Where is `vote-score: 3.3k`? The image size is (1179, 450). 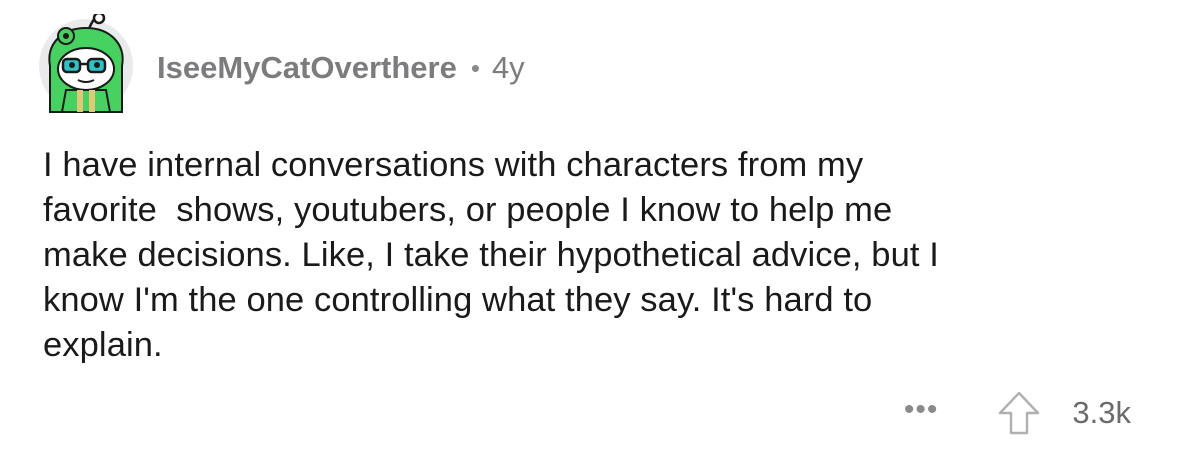 vote-score: 3.3k is located at coordinates (1101, 412).